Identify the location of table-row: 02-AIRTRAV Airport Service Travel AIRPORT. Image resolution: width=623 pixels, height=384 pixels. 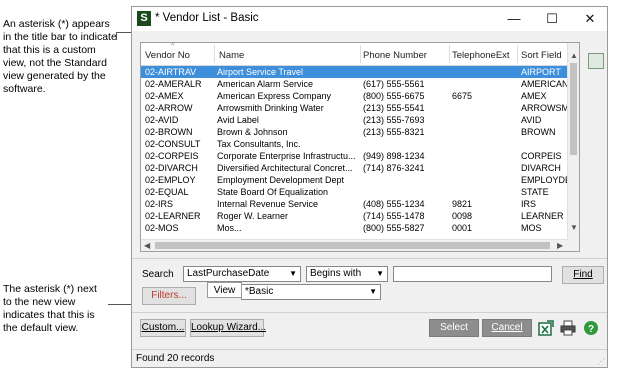
(355, 72).